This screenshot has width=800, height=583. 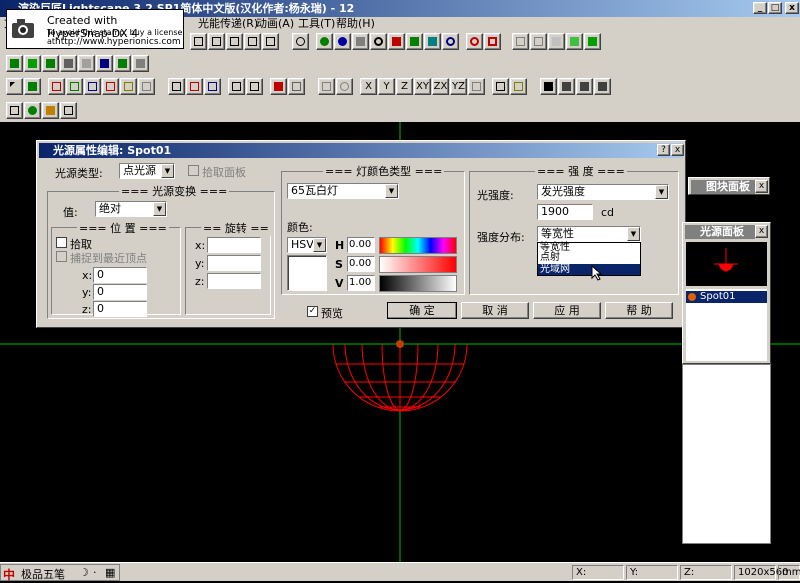 What do you see at coordinates (396, 41) in the screenshot?
I see `pan-icon` at bounding box center [396, 41].